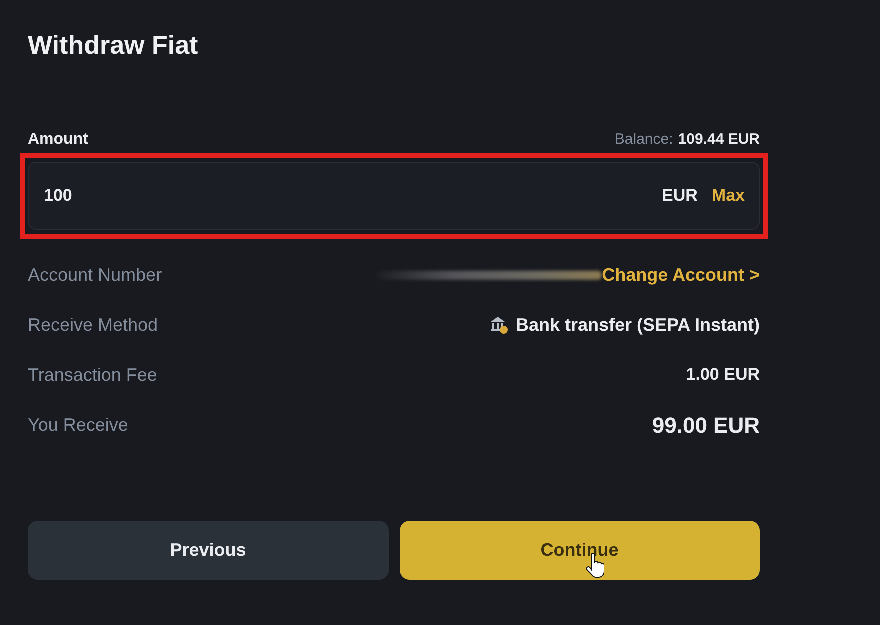 The image size is (880, 625). What do you see at coordinates (208, 550) in the screenshot?
I see `previous-button: Previous` at bounding box center [208, 550].